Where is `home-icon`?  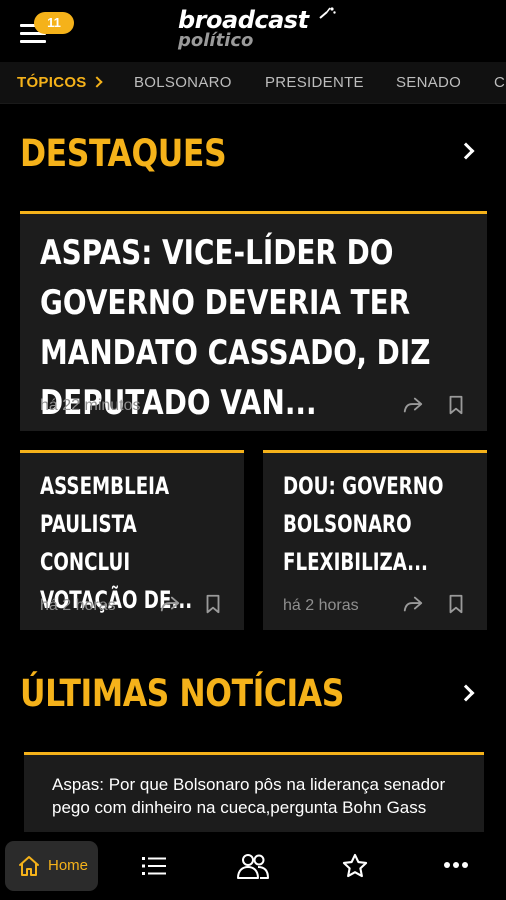
home-icon is located at coordinates (29, 866).